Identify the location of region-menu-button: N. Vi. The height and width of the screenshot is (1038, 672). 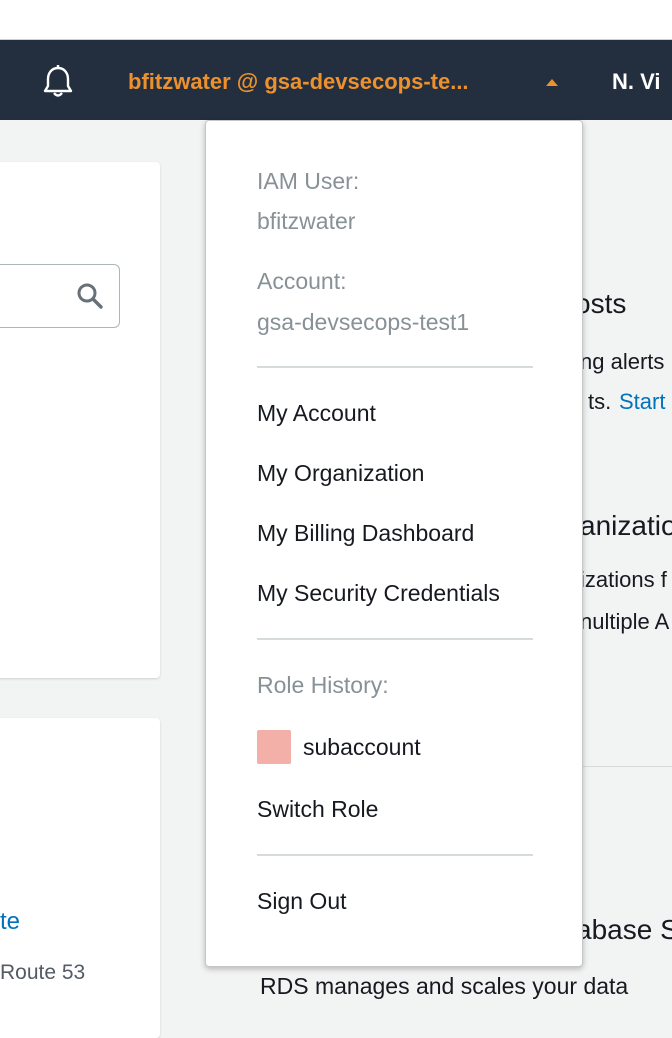
(636, 82).